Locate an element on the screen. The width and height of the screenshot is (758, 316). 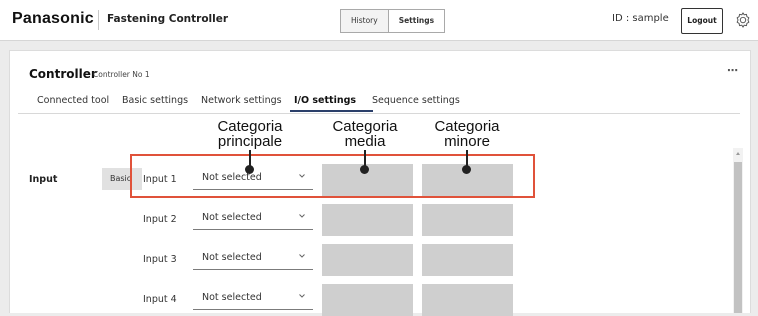
basic-badge: Basic is located at coordinates (122, 179).